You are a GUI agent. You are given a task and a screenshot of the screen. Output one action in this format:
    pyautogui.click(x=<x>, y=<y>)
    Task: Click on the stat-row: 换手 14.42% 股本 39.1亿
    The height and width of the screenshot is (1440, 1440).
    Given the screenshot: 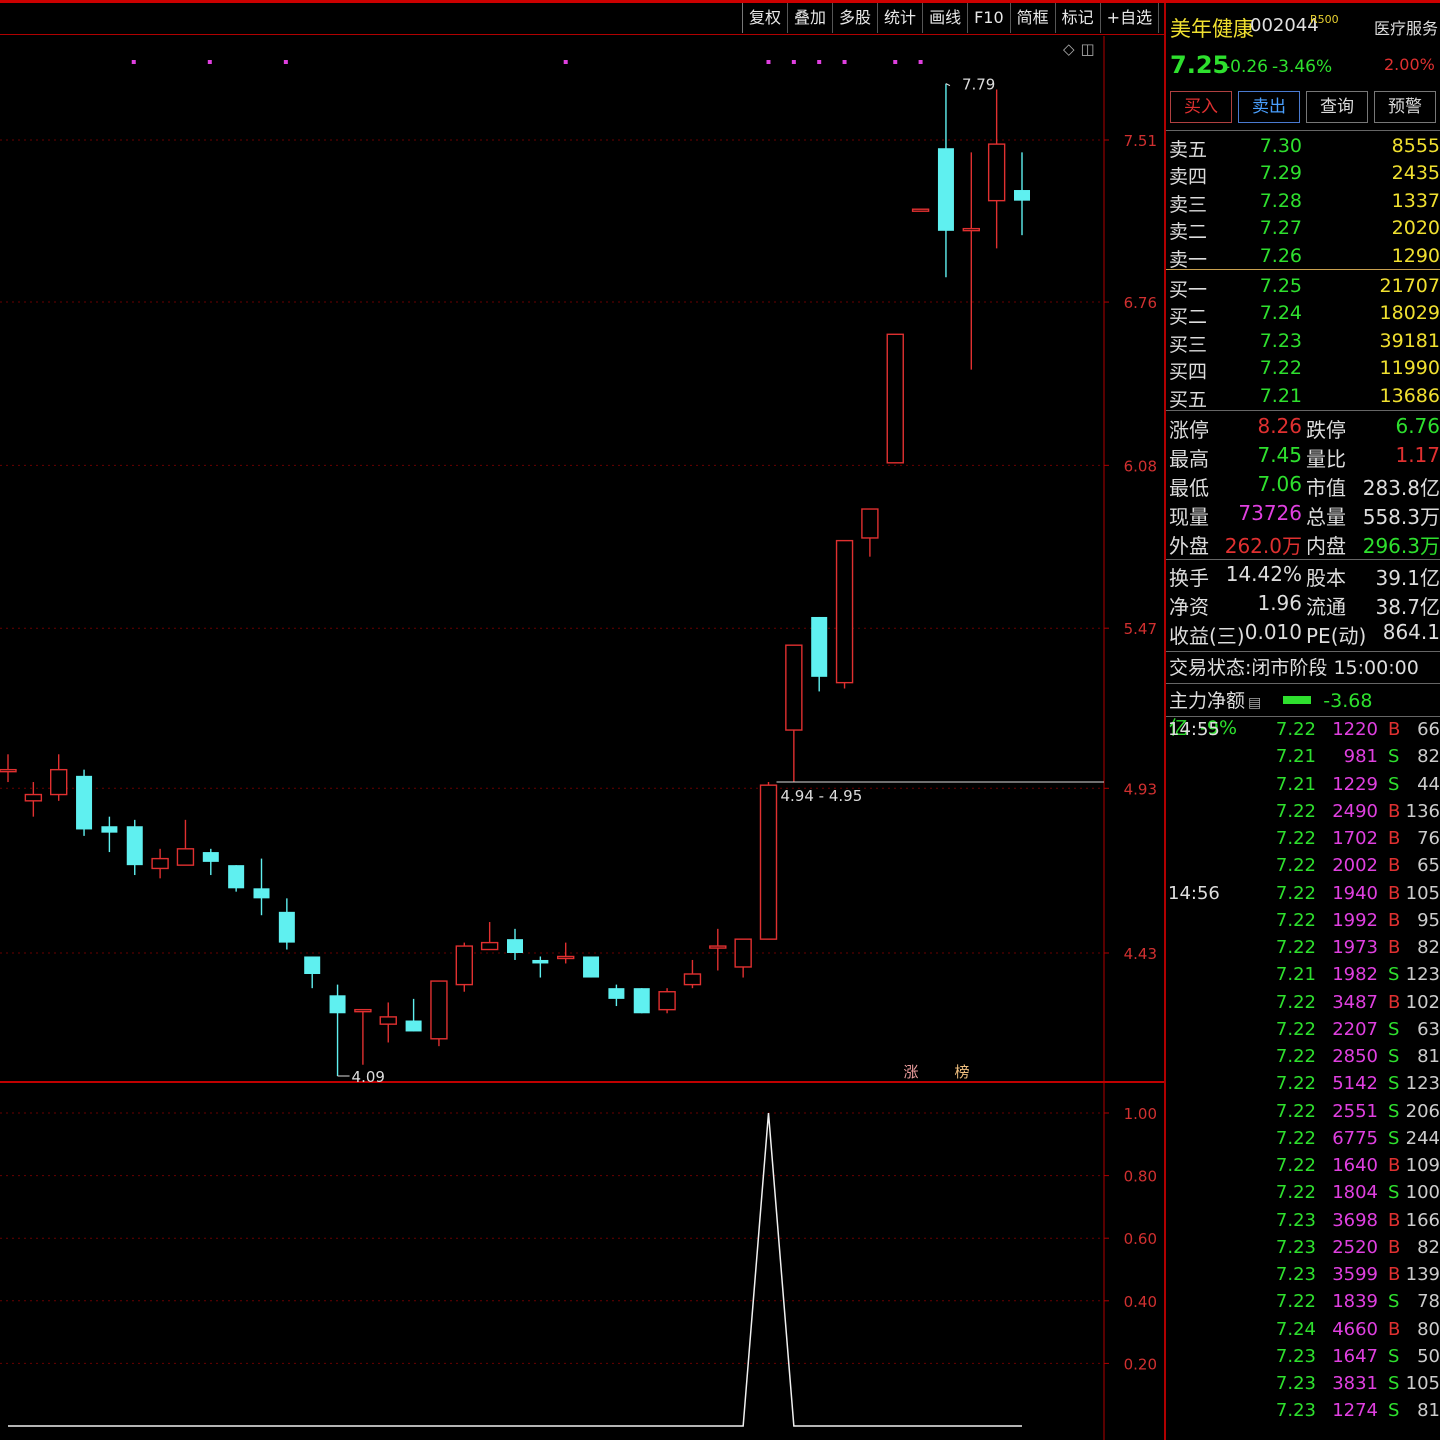 What is the action you would take?
    pyautogui.click(x=1303, y=575)
    